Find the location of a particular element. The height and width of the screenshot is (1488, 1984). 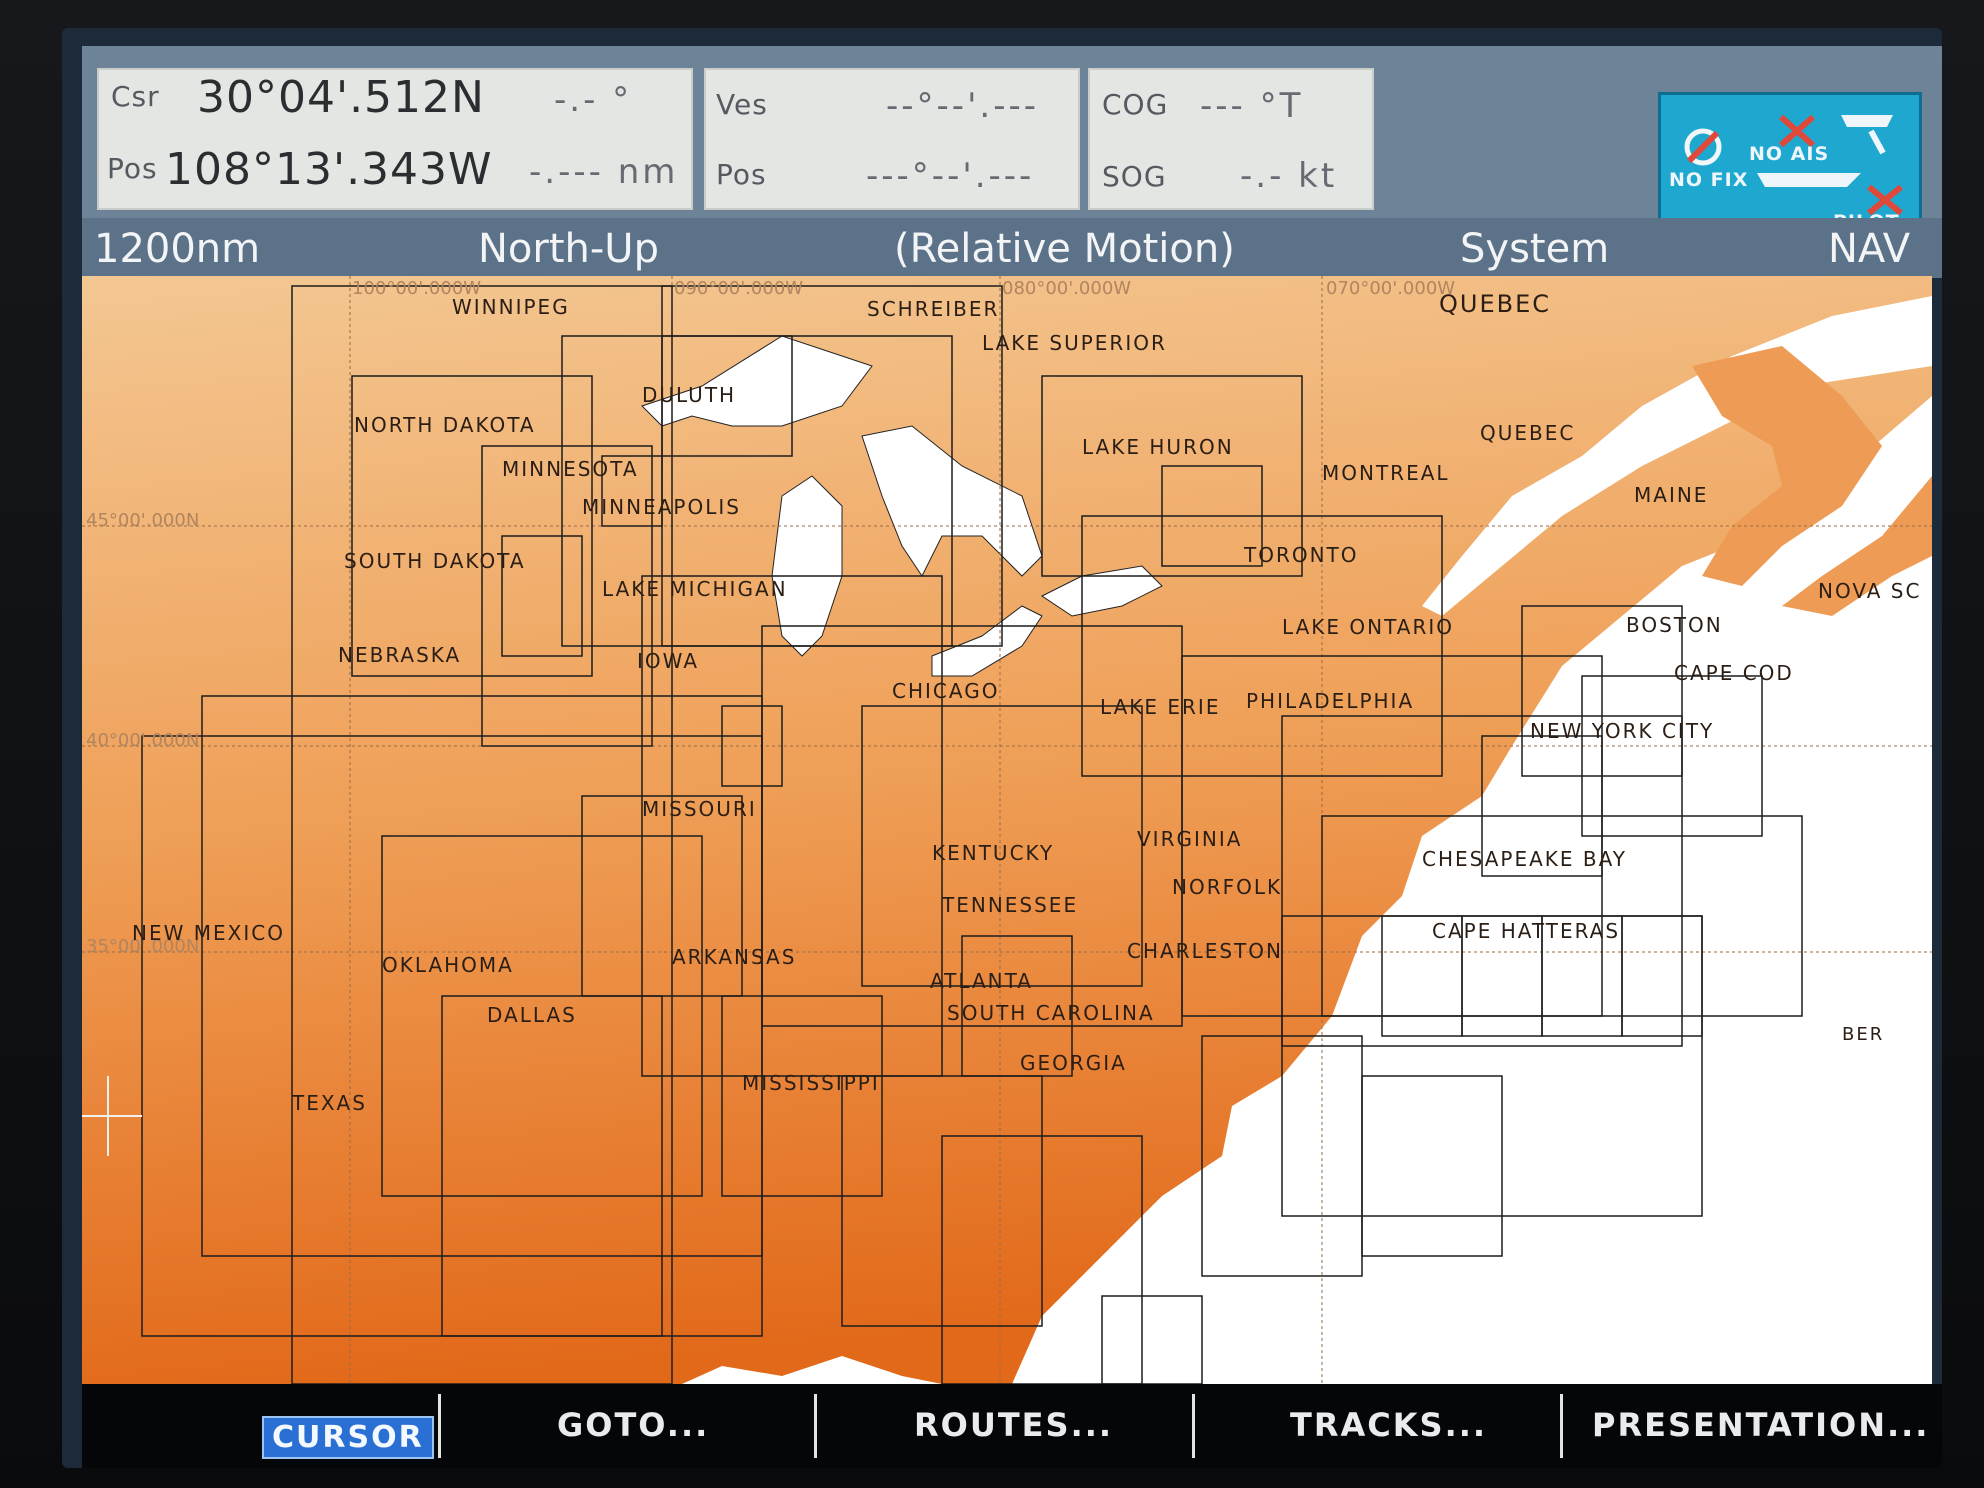

place-label: WINNIPEG is located at coordinates (511, 307).